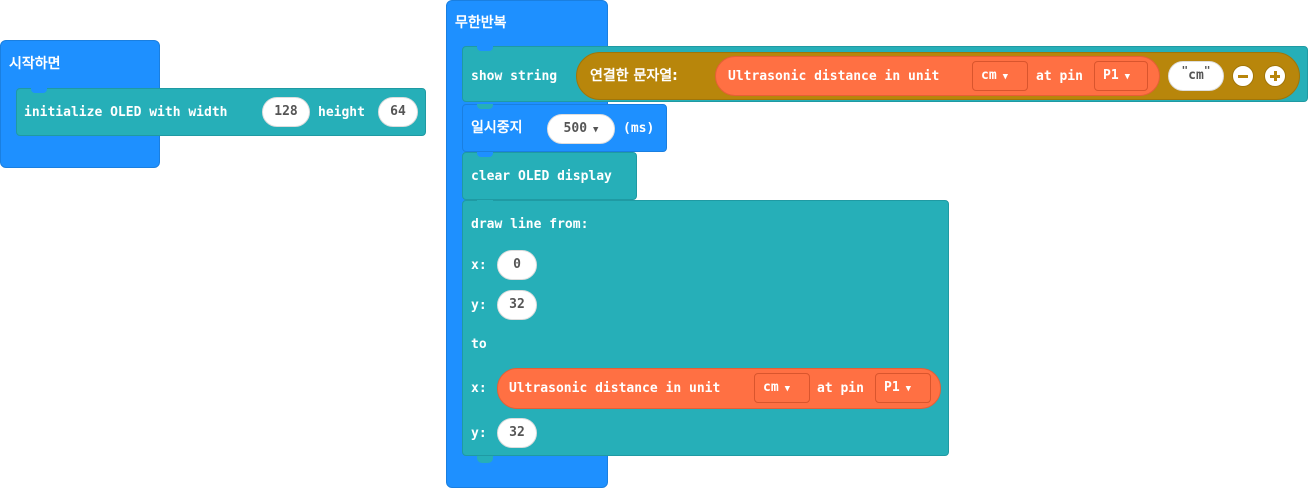 Image resolution: width=1308 pixels, height=488 pixels. What do you see at coordinates (1185, 70) in the screenshot?
I see `quote-open: "` at bounding box center [1185, 70].